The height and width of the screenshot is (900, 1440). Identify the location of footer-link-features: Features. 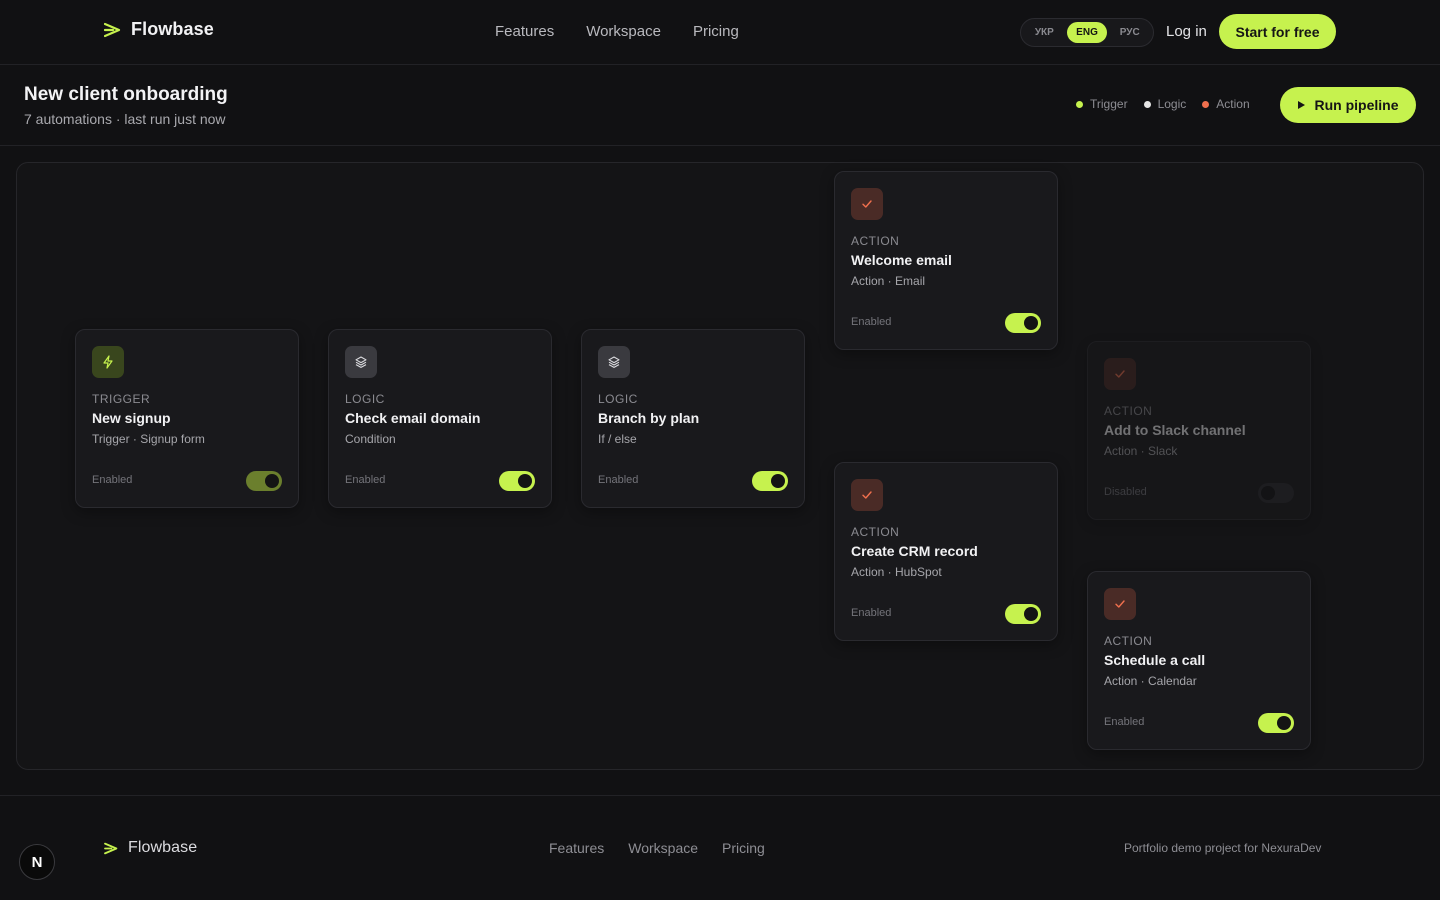
(576, 848).